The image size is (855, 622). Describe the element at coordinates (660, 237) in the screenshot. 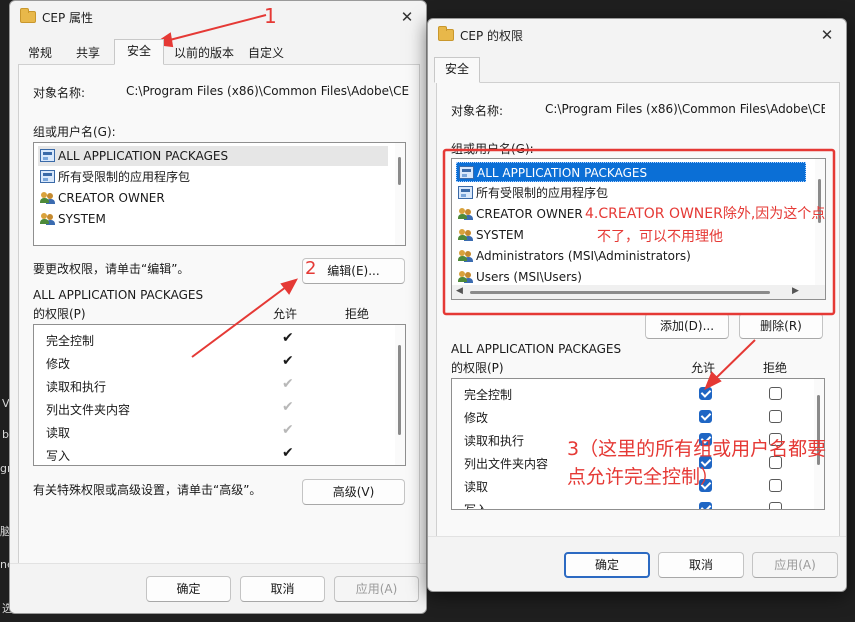

I see `annotation-step-4-line-2: 不了，可以不用理他` at that location.